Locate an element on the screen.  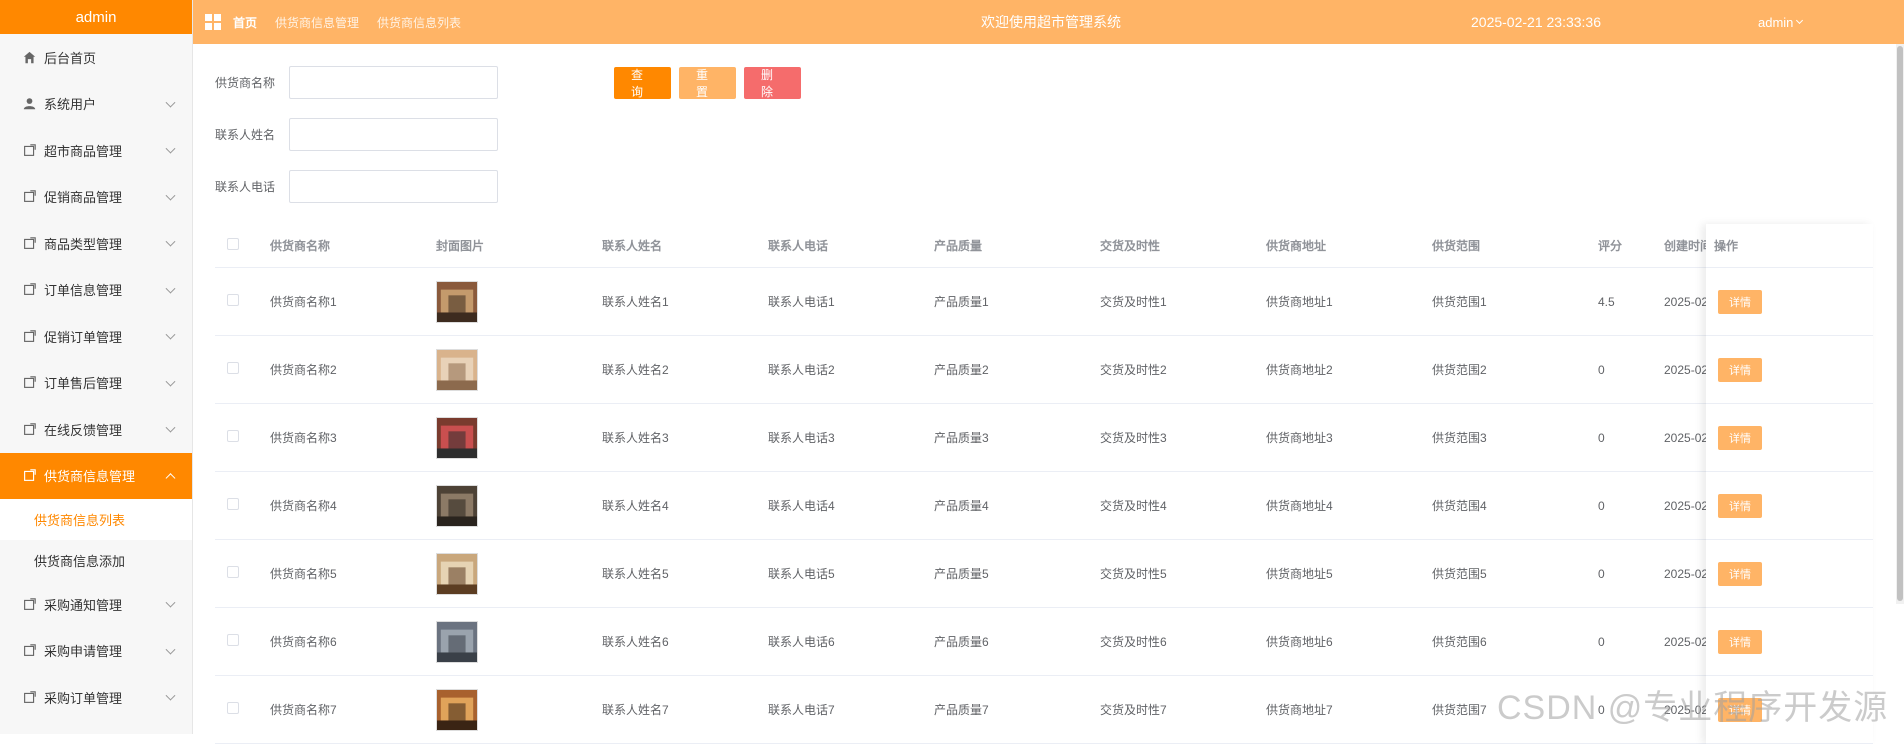
cell-contact: 联系人姓名1 is located at coordinates (635, 302).